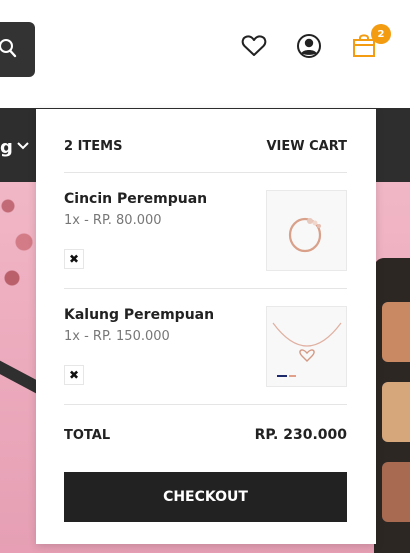  I want to click on cart-item-name: Kalung Perempuan, so click(139, 315).